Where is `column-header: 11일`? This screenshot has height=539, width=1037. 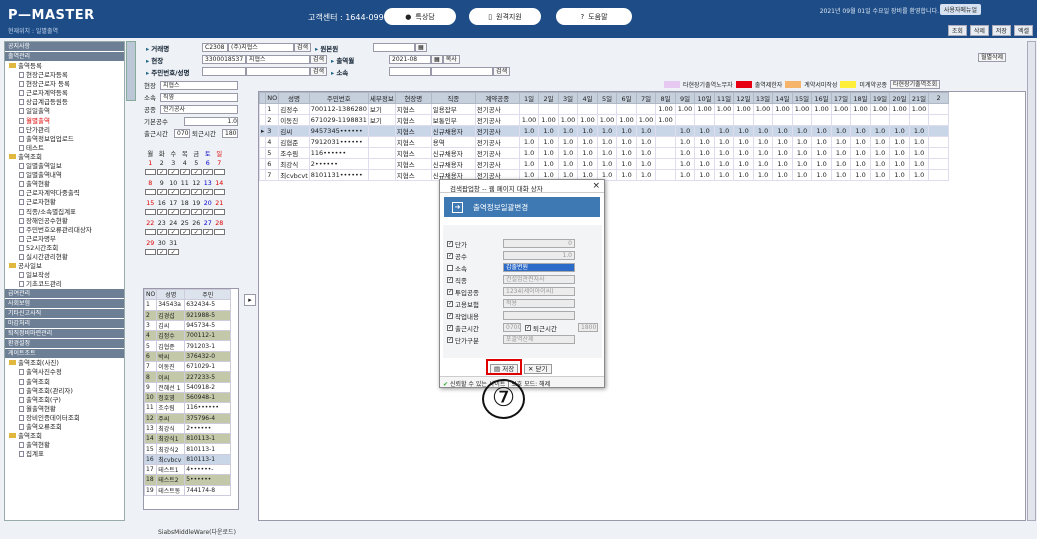
column-header: 11일 is located at coordinates (724, 98).